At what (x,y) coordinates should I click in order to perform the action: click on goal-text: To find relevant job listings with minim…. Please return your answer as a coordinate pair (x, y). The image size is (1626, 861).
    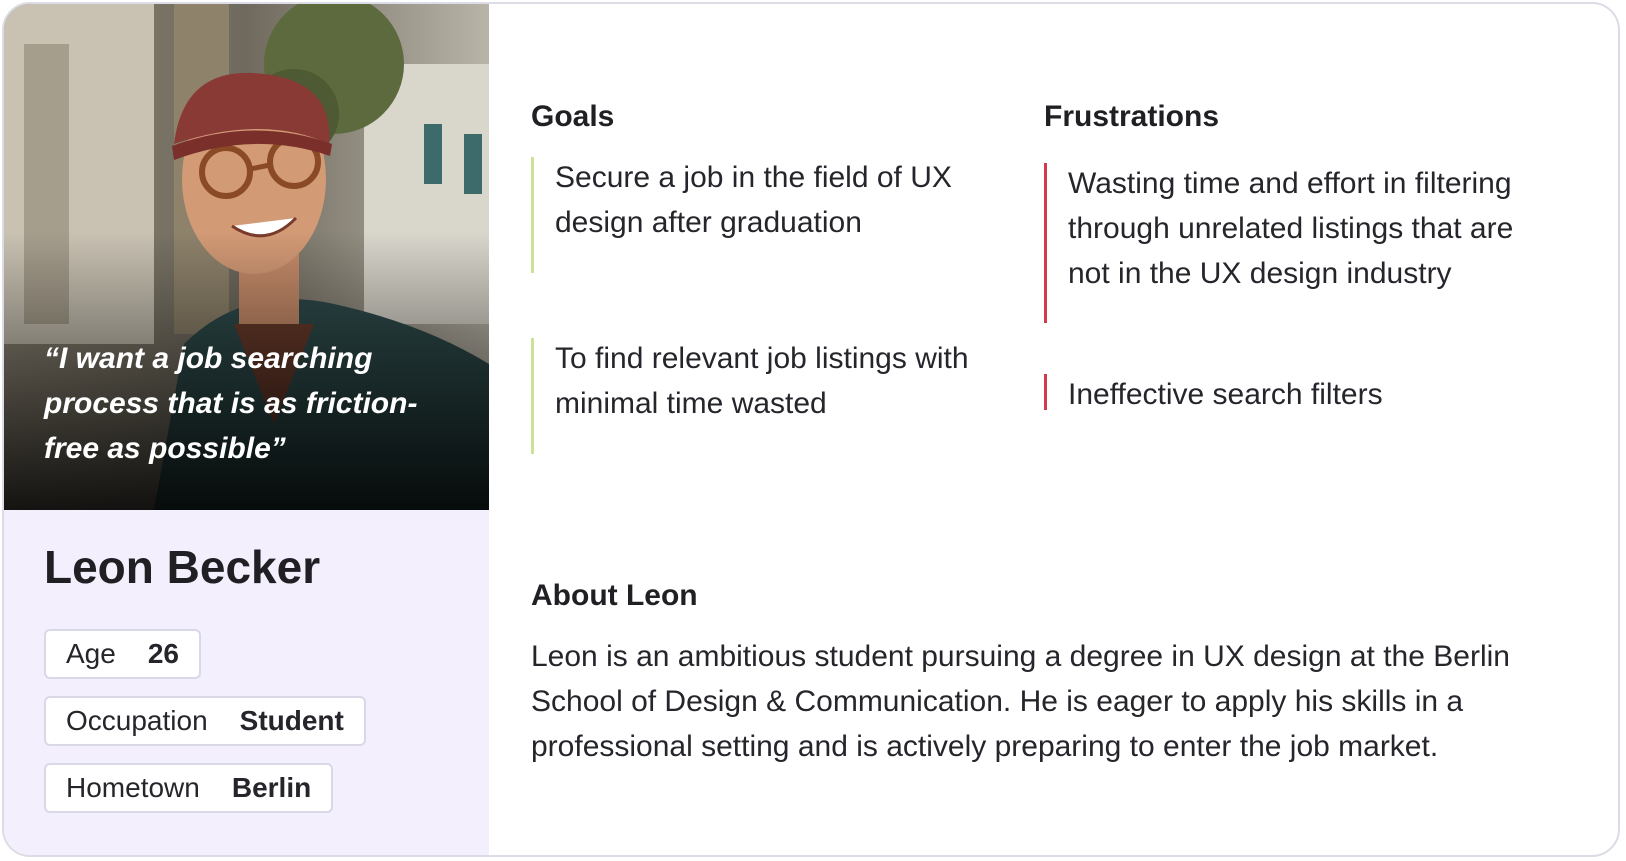
    Looking at the image, I should click on (762, 381).